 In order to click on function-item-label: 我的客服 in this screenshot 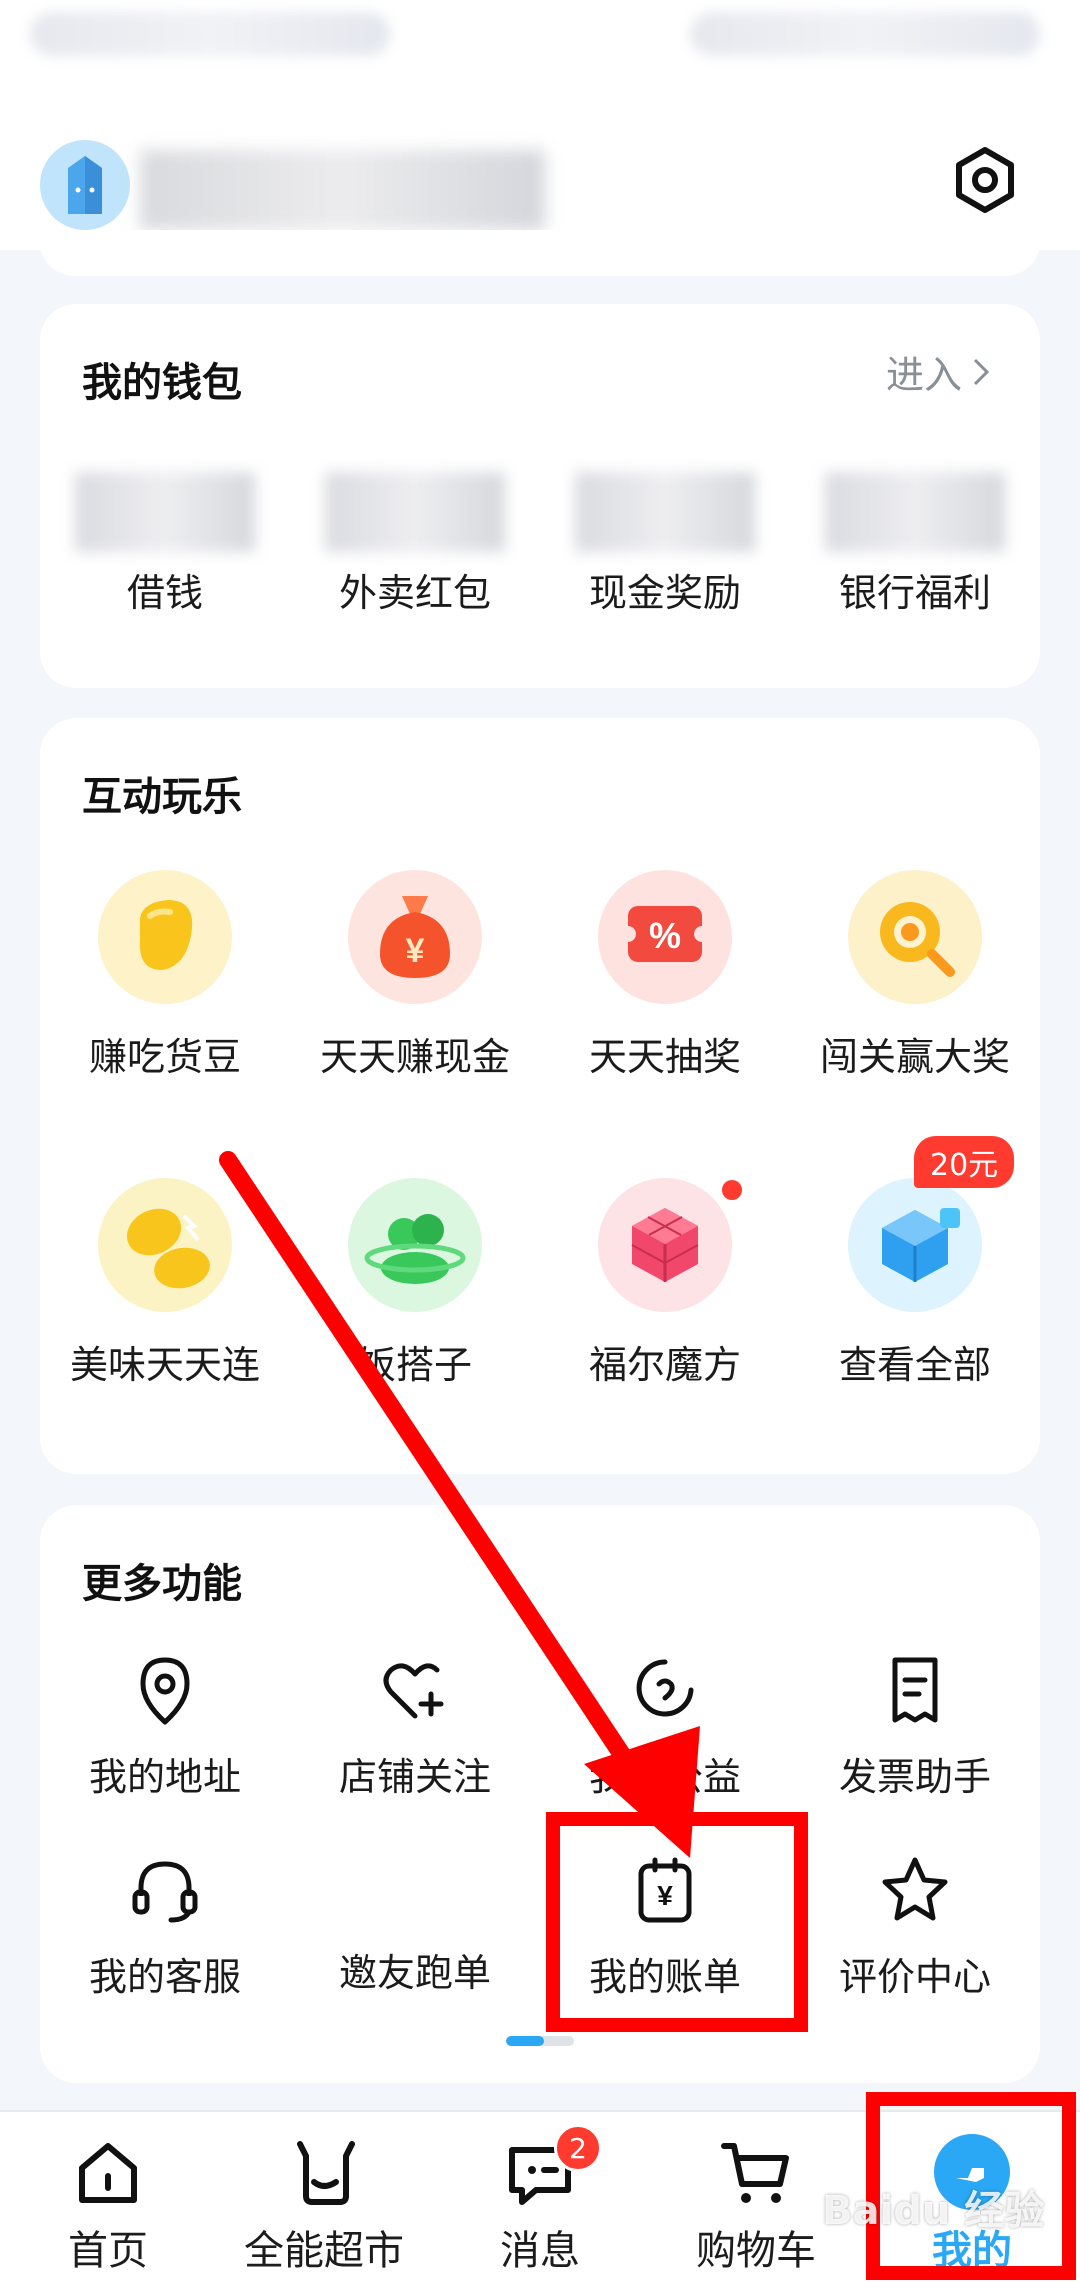, I will do `click(164, 1977)`.